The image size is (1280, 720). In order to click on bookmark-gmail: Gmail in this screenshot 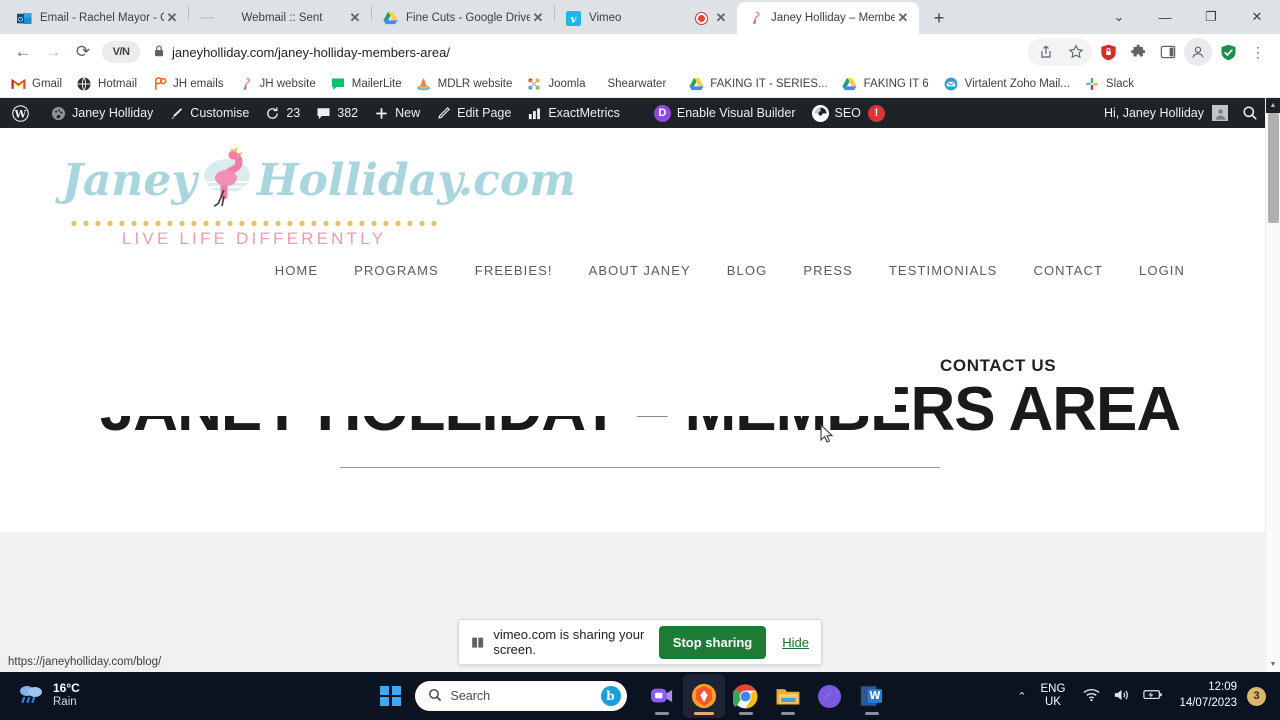, I will do `click(36, 84)`.